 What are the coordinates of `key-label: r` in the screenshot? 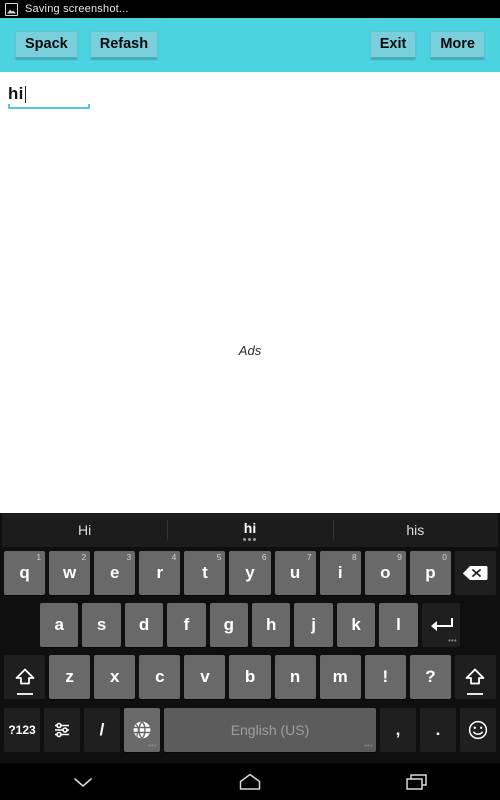 It's located at (160, 572).